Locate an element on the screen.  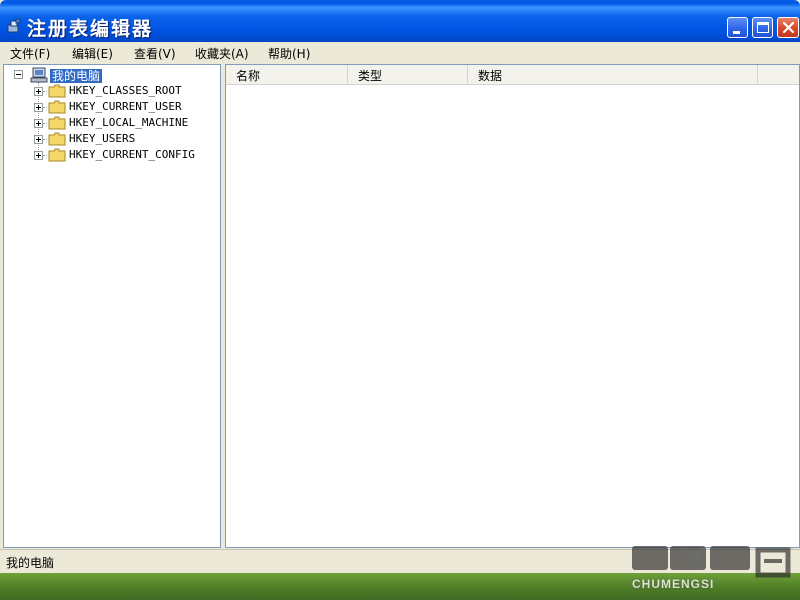
tree-node-hkey-current-config: HKEY_CURRENT_CONFIG is located at coordinates (111, 155).